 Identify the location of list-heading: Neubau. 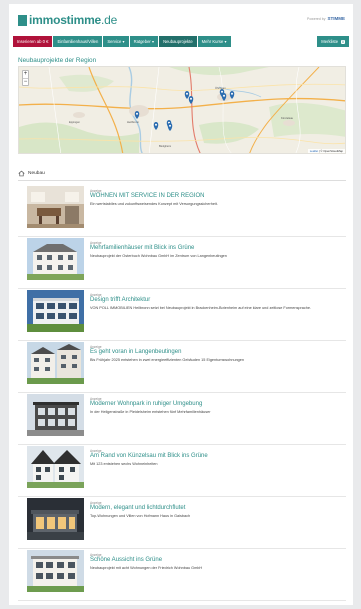
(182, 174).